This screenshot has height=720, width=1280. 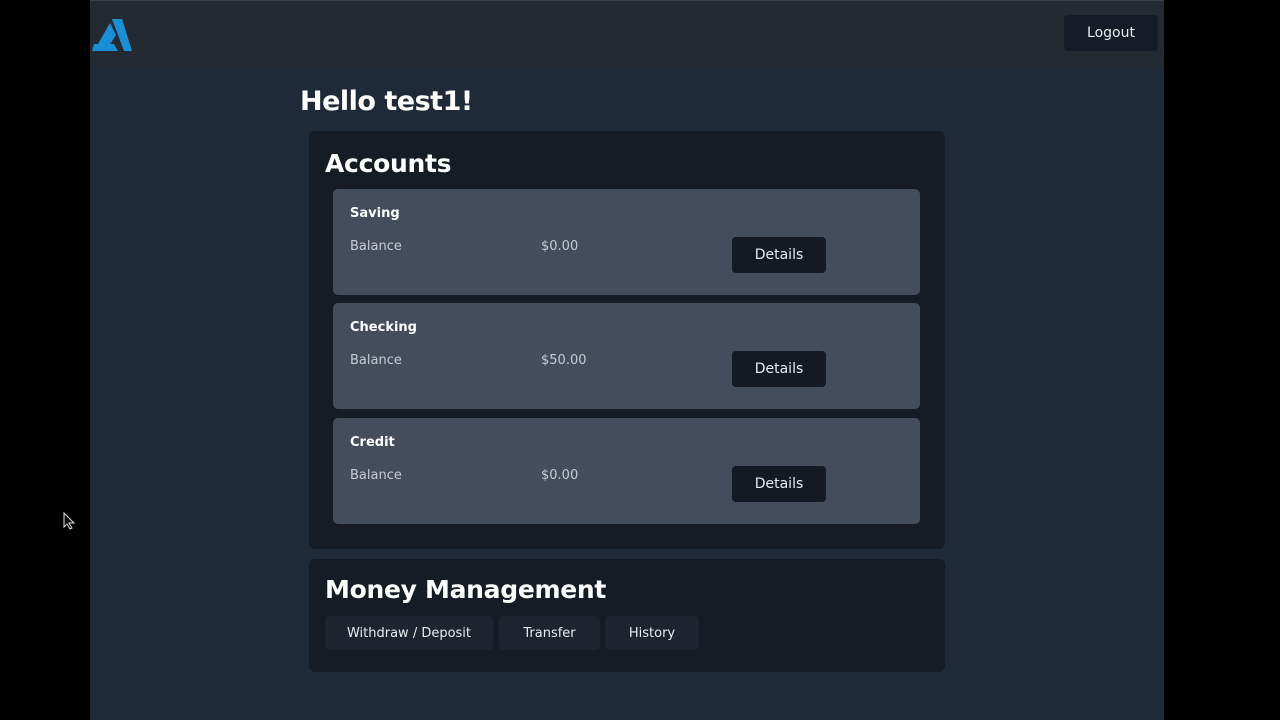 I want to click on details-button-saving: Details, so click(x=779, y=255).